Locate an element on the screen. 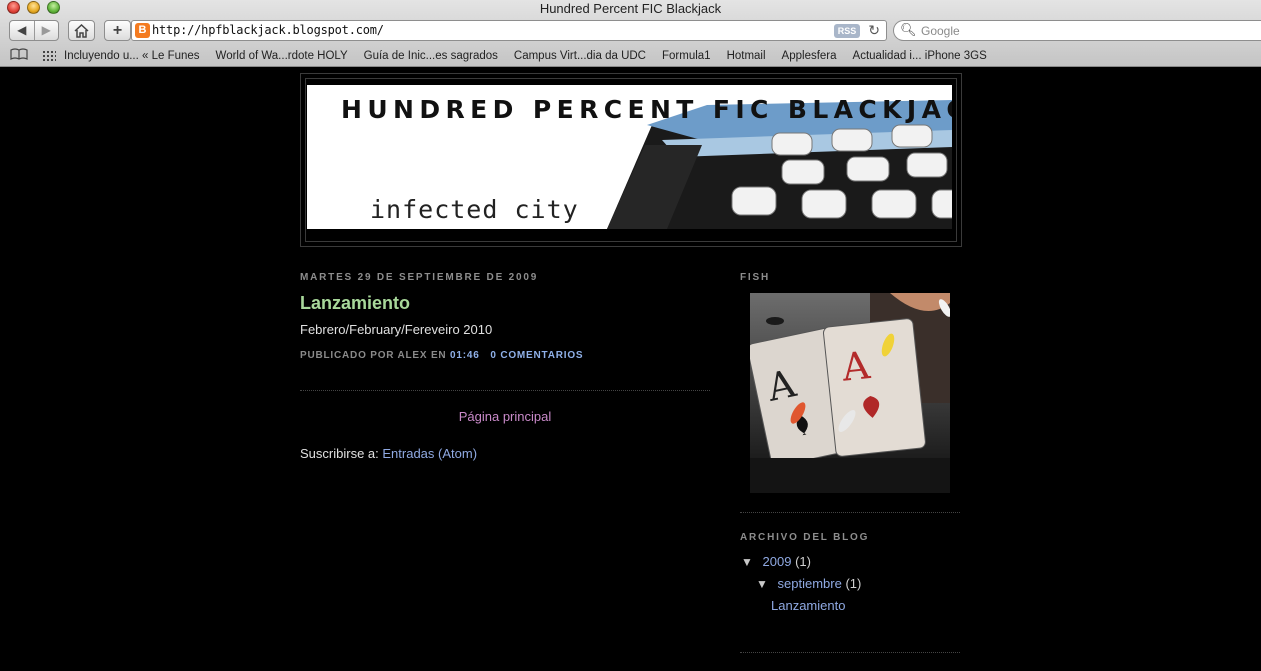 Image resolution: width=1261 pixels, height=671 pixels. home-button is located at coordinates (81, 30).